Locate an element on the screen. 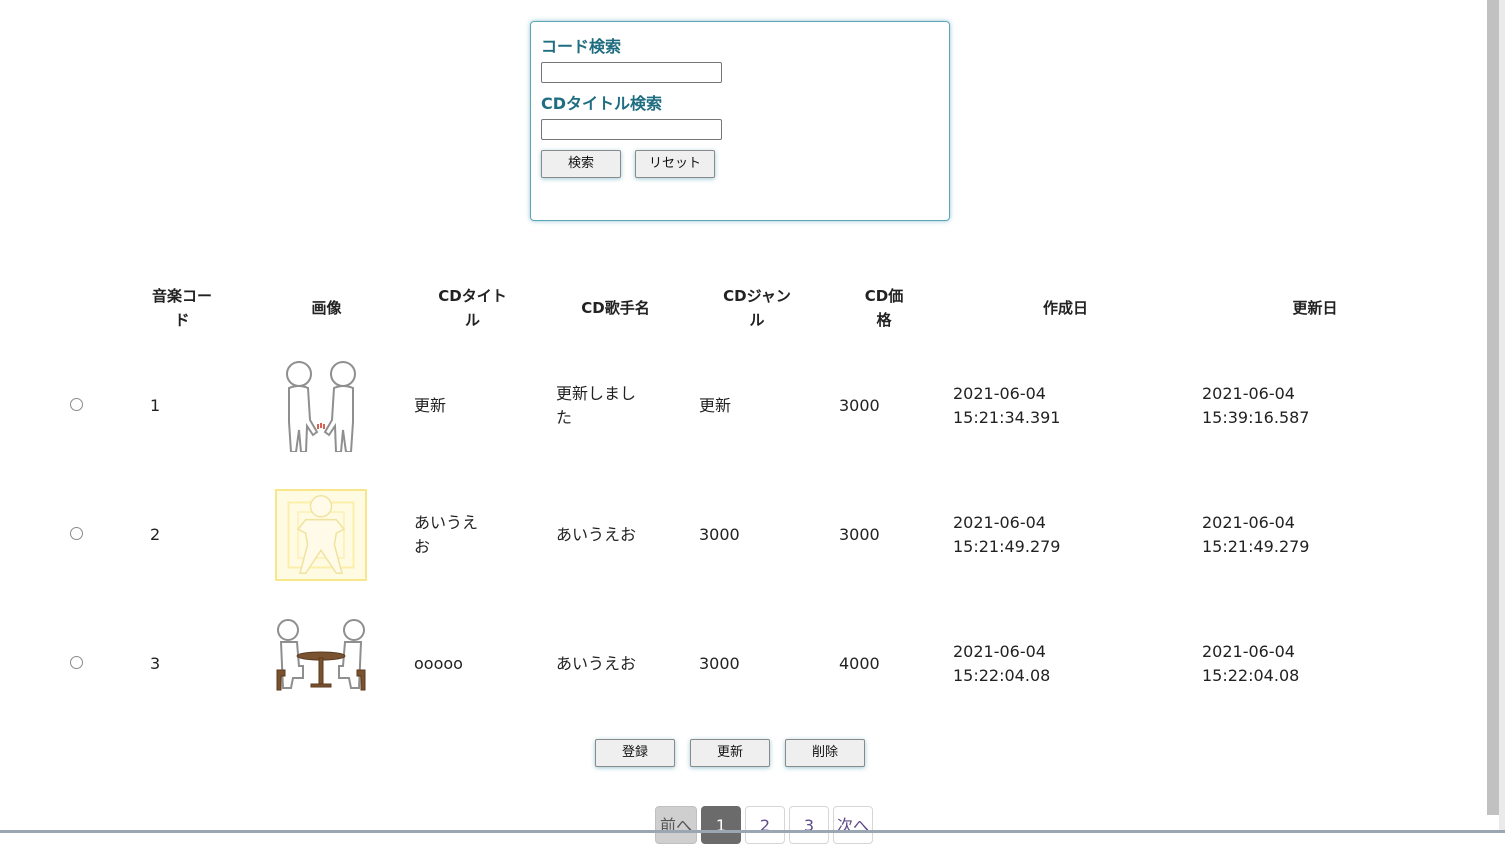 This screenshot has width=1505, height=845. header-artist: CD歌手名 is located at coordinates (615, 308).